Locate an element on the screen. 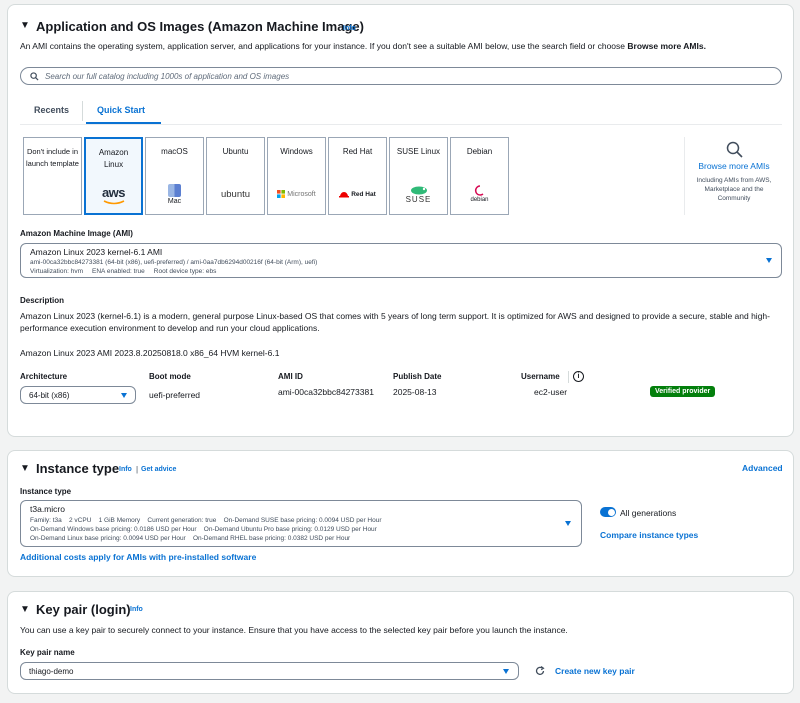 The height and width of the screenshot is (703, 800). all-generations-label: All generations is located at coordinates (648, 513).